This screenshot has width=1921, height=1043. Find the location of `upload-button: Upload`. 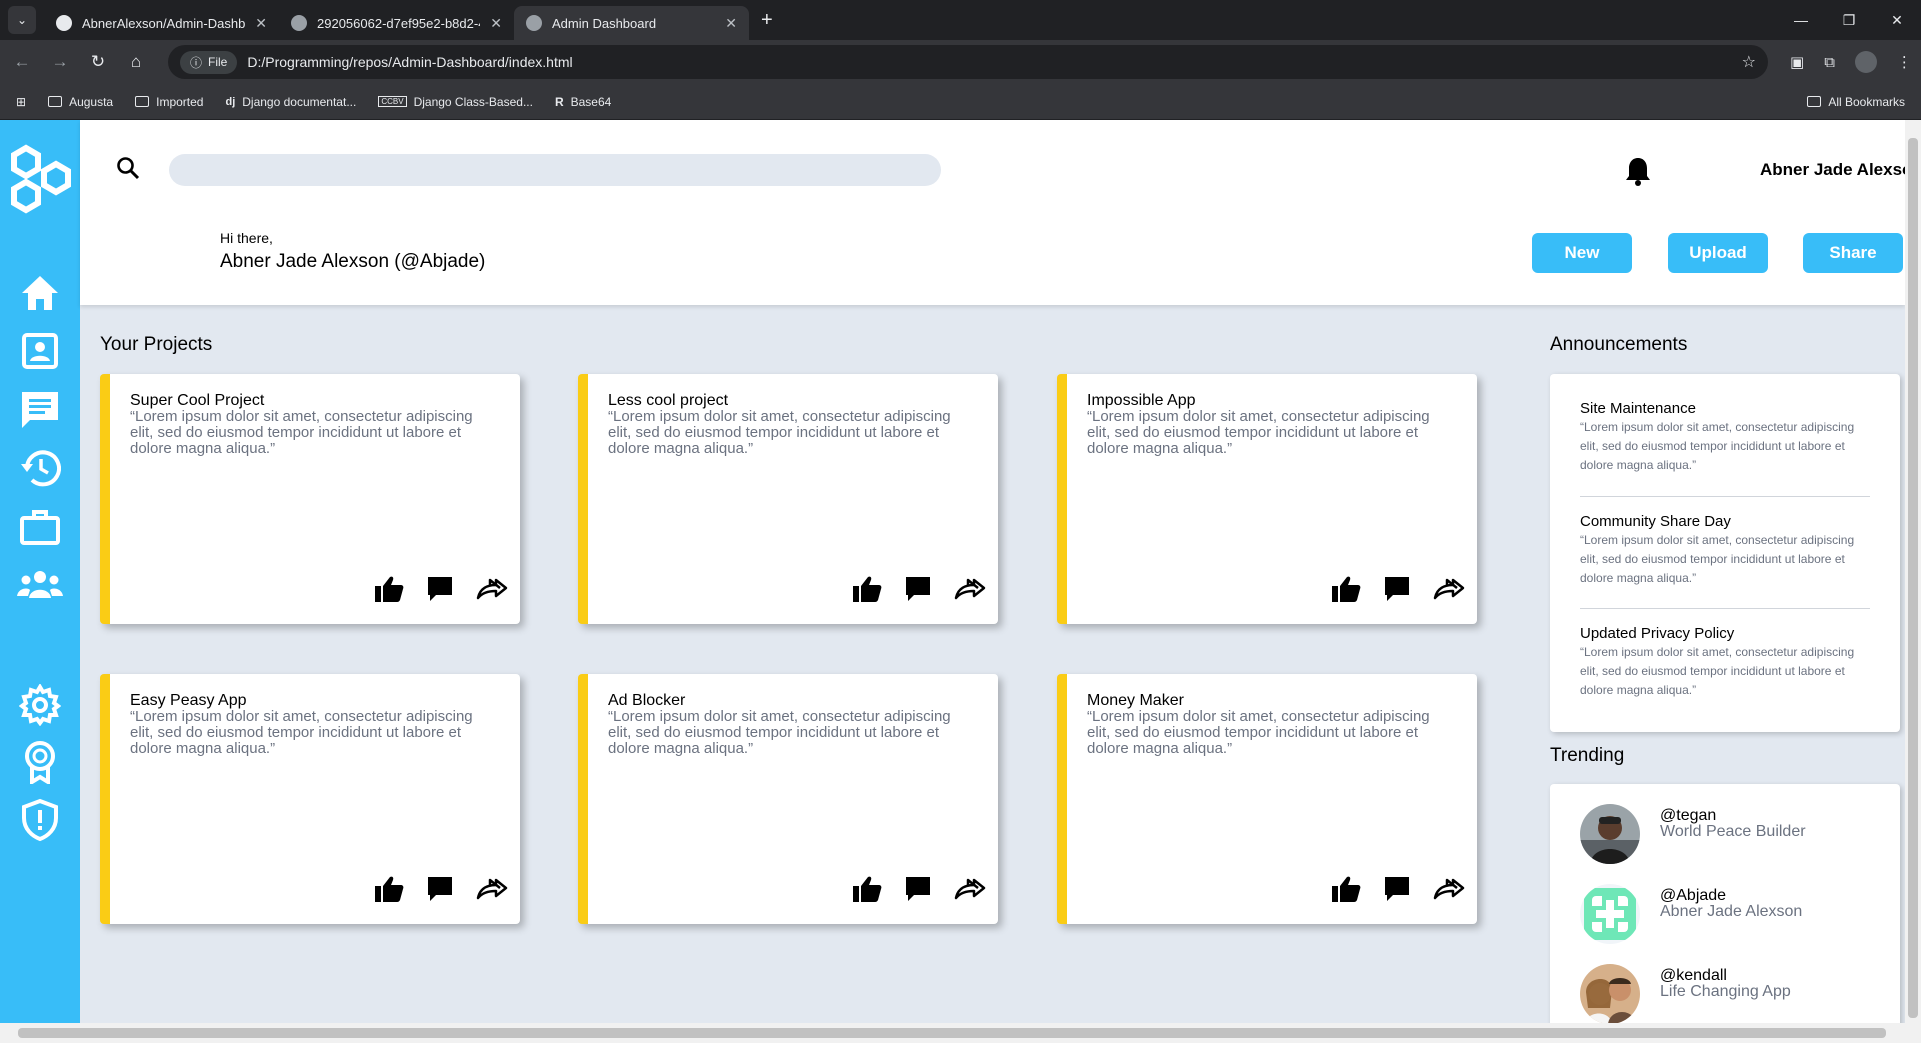

upload-button: Upload is located at coordinates (1718, 253).